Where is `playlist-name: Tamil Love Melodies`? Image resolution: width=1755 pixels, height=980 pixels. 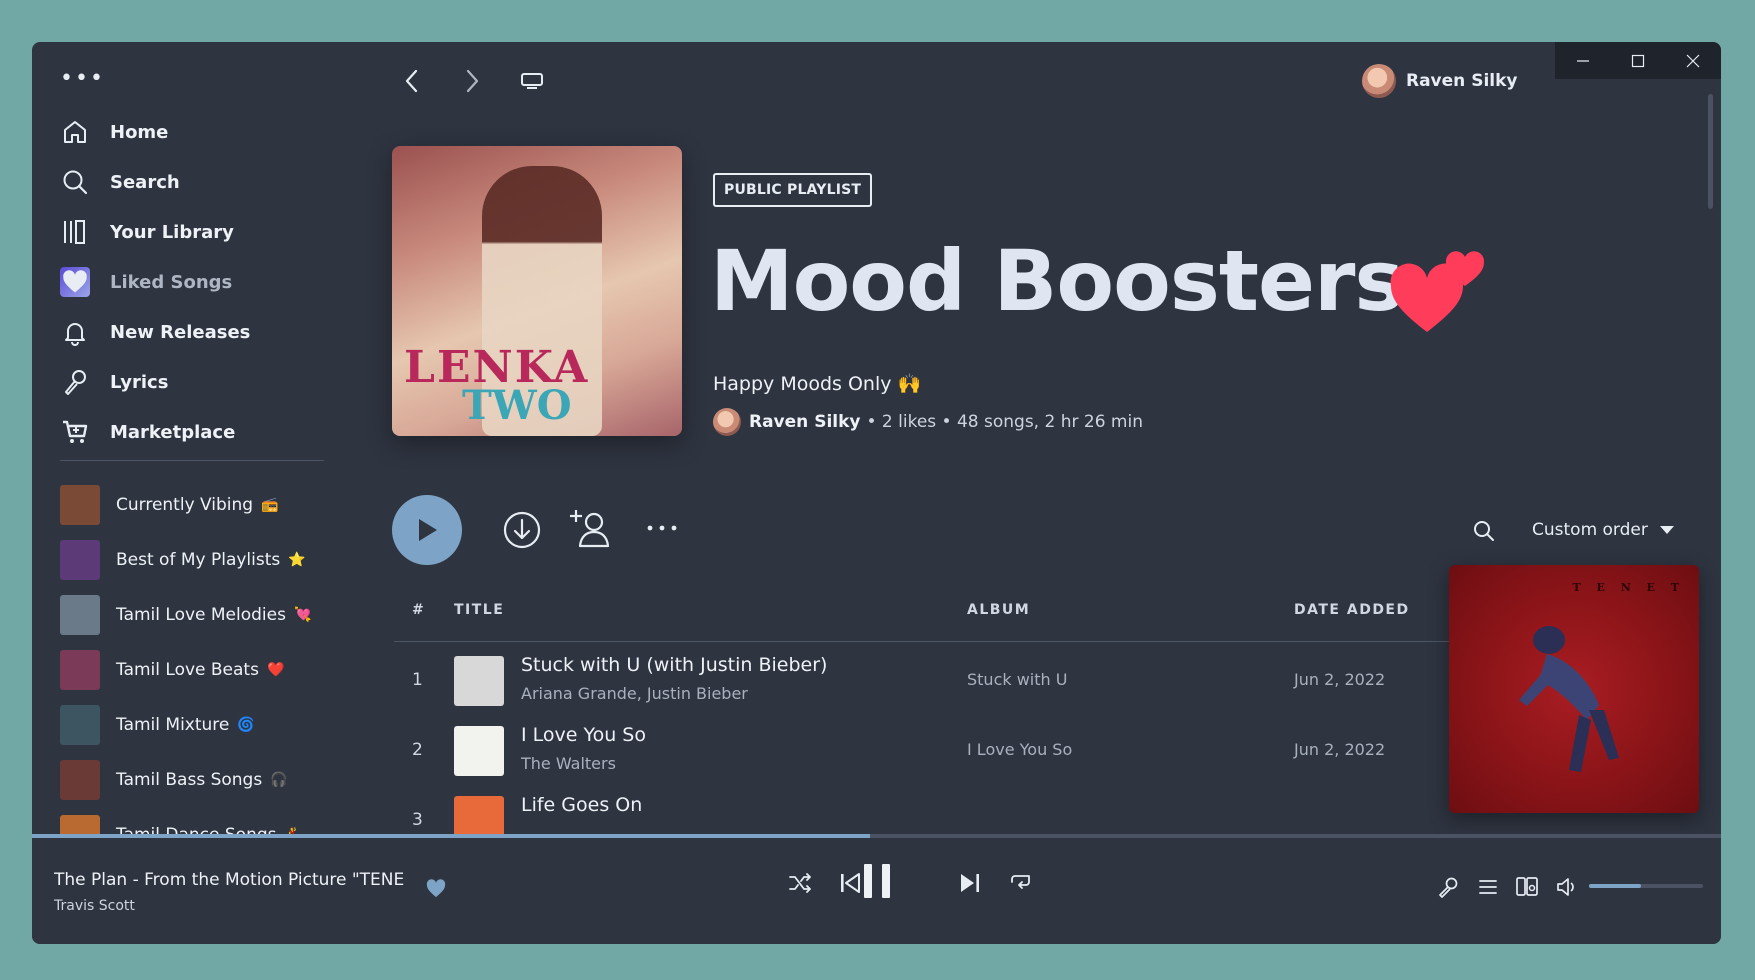
playlist-name: Tamil Love Melodies is located at coordinates (201, 614).